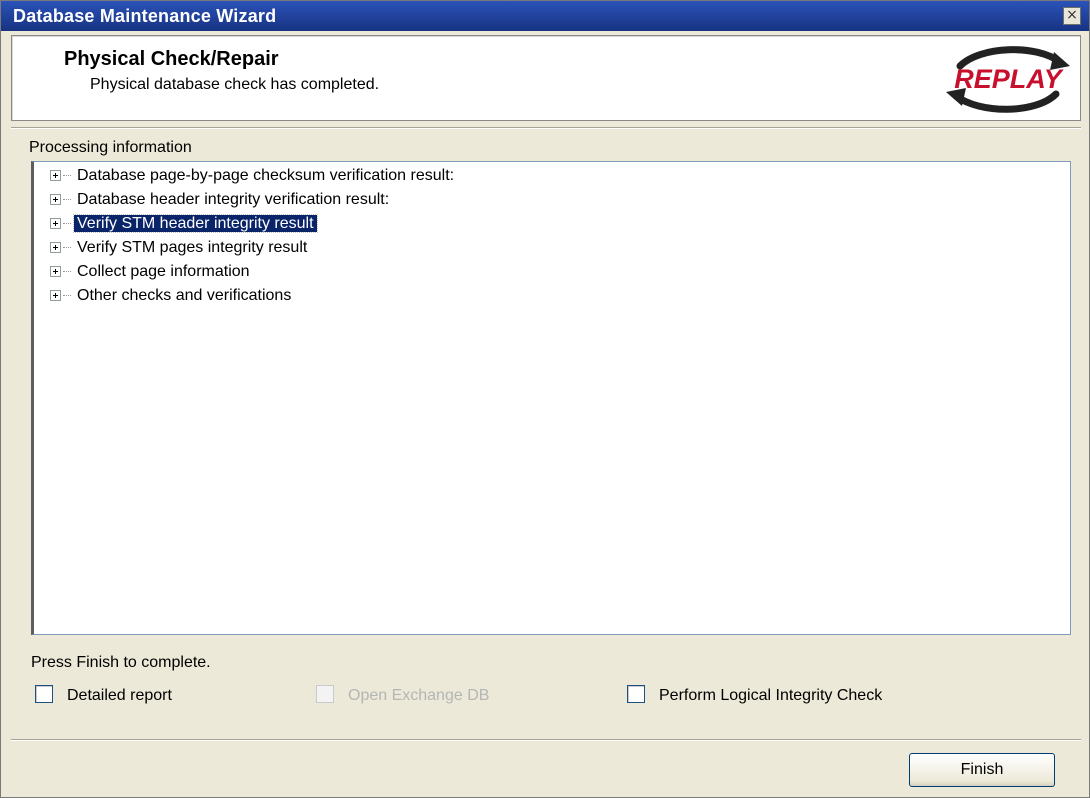  I want to click on finish-button: Finish, so click(982, 770).